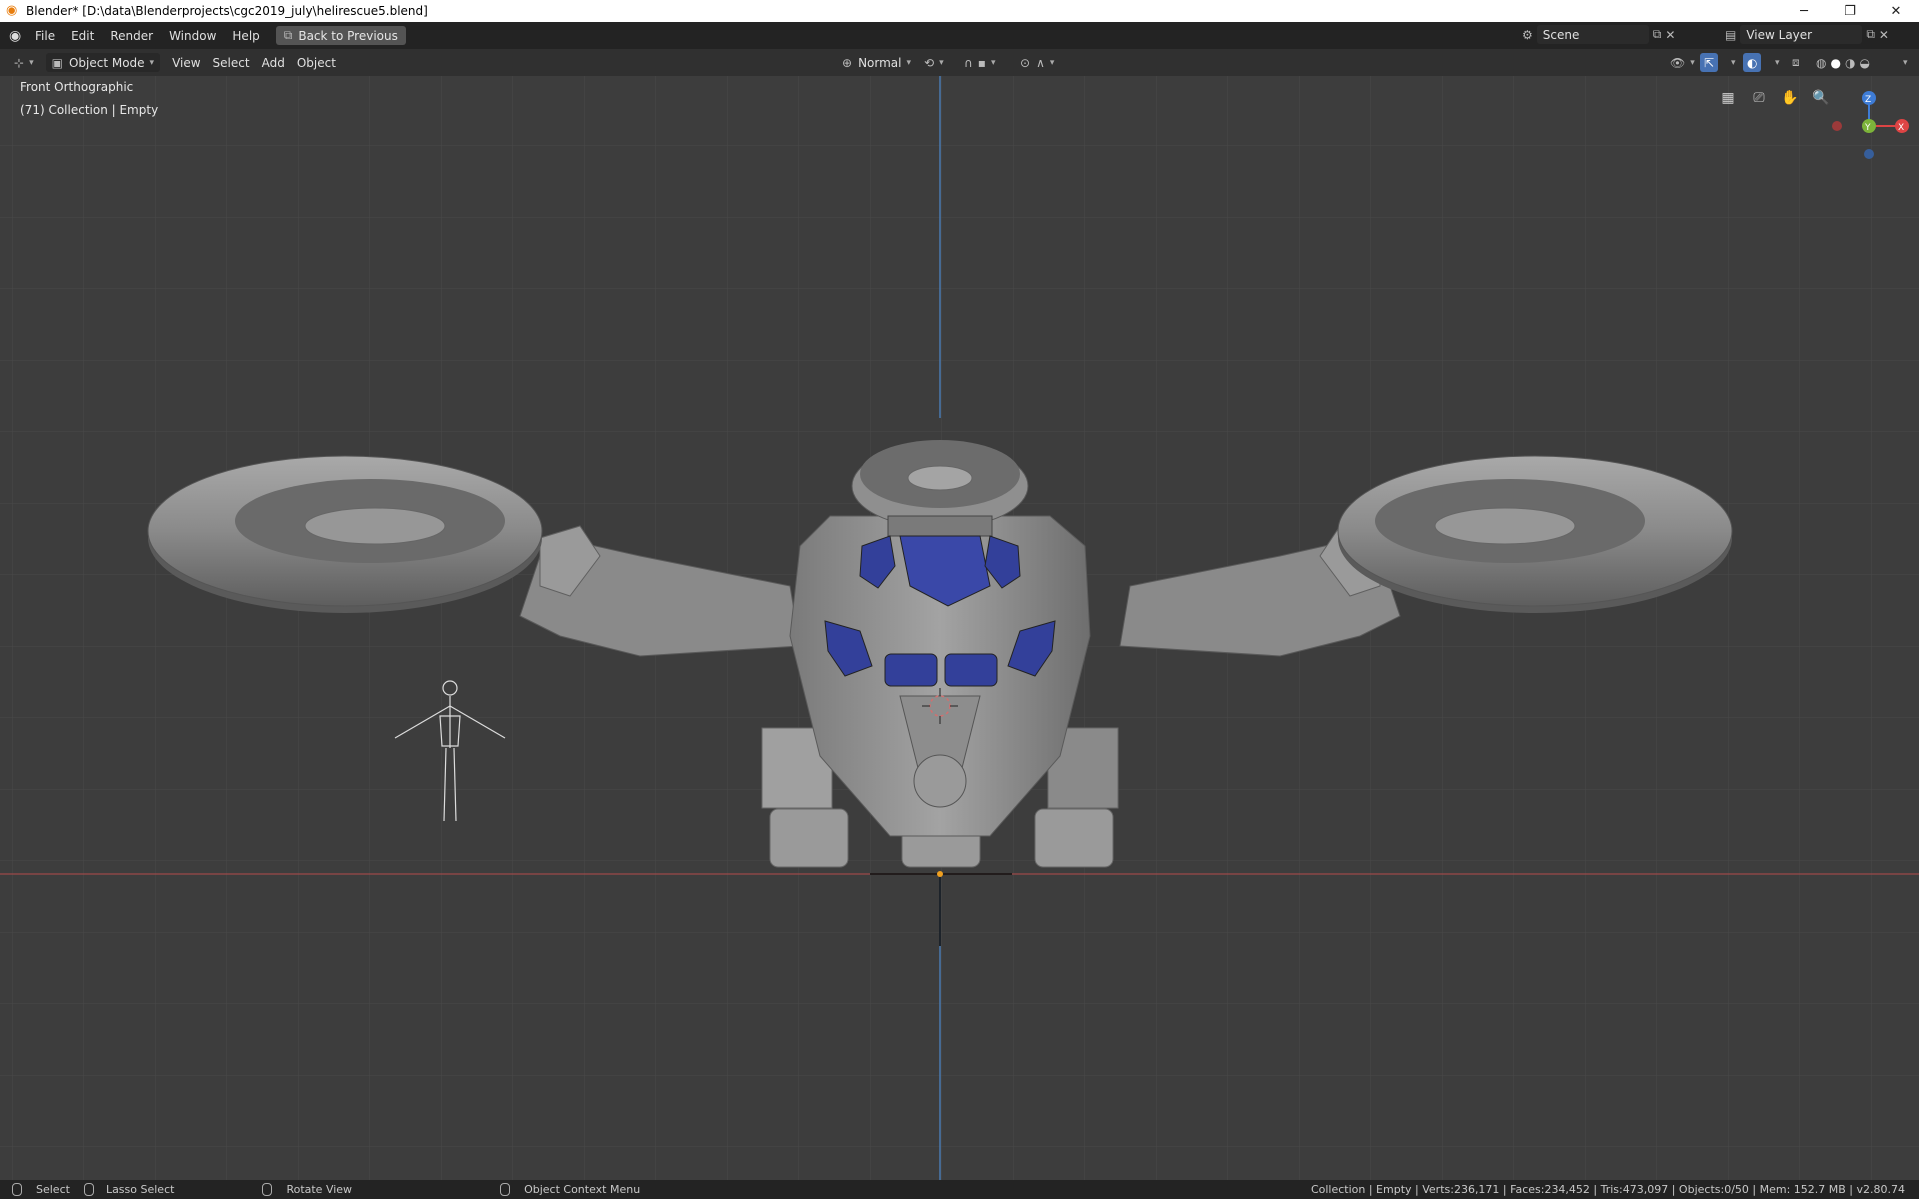 This screenshot has width=1919, height=1199. I want to click on mode-selector: ▣ Object Mode ▾, so click(103, 62).